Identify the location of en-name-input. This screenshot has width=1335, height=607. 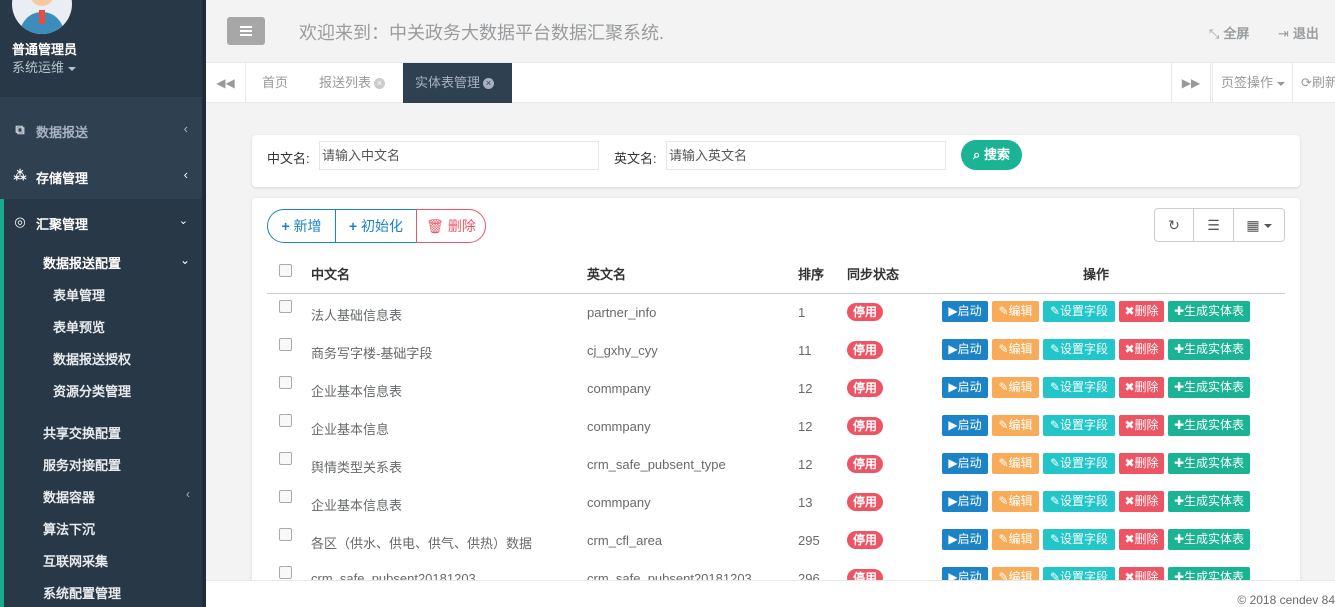
(806, 155).